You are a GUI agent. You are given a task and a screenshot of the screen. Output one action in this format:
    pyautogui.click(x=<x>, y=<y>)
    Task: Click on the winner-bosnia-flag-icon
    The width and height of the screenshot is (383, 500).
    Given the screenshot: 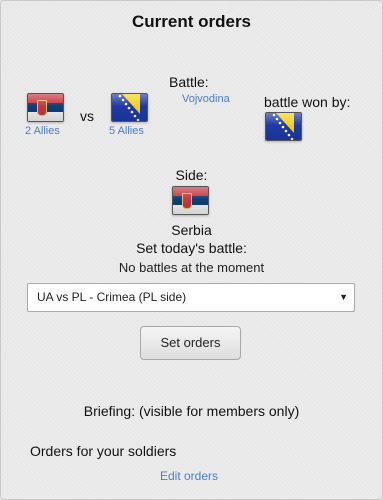 What is the action you would take?
    pyautogui.click(x=283, y=126)
    